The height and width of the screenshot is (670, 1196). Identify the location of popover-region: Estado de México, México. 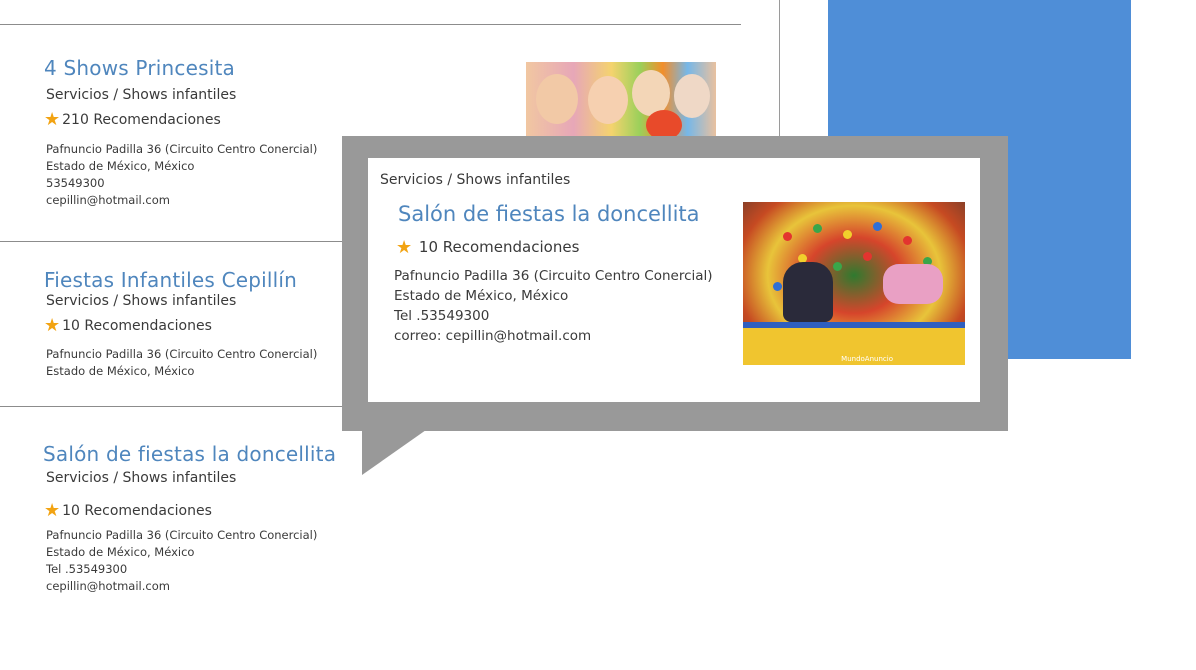
(481, 296).